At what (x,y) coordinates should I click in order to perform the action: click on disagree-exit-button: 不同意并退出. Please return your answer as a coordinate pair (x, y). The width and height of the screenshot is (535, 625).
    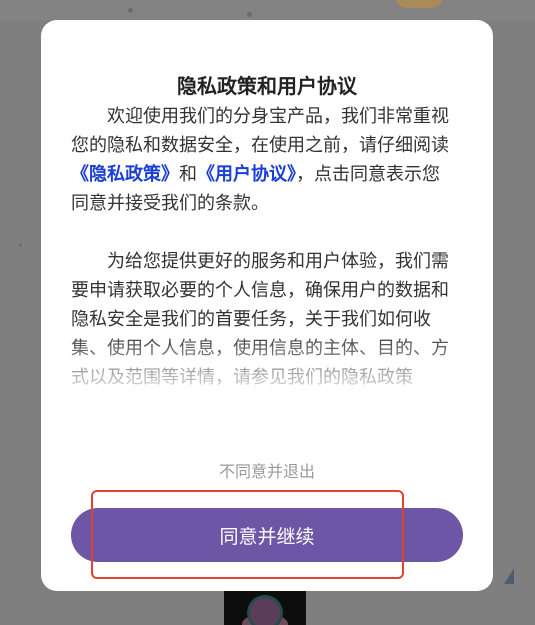
    Looking at the image, I should click on (267, 472).